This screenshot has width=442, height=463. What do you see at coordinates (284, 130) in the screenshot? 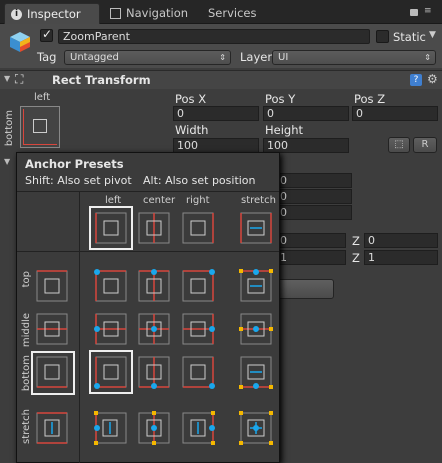
I see `height-label: Height` at bounding box center [284, 130].